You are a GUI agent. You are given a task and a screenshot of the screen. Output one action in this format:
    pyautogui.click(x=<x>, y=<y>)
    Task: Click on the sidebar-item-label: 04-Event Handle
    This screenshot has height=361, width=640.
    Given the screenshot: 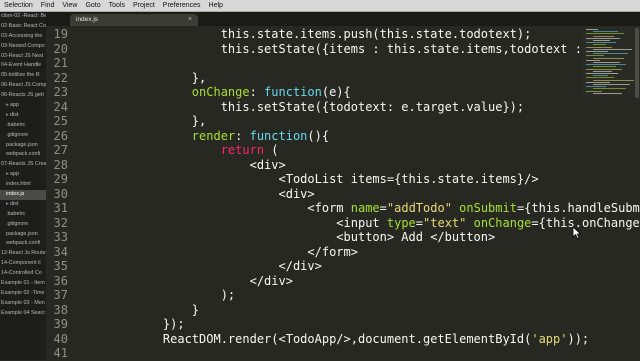 What is the action you would take?
    pyautogui.click(x=21, y=65)
    